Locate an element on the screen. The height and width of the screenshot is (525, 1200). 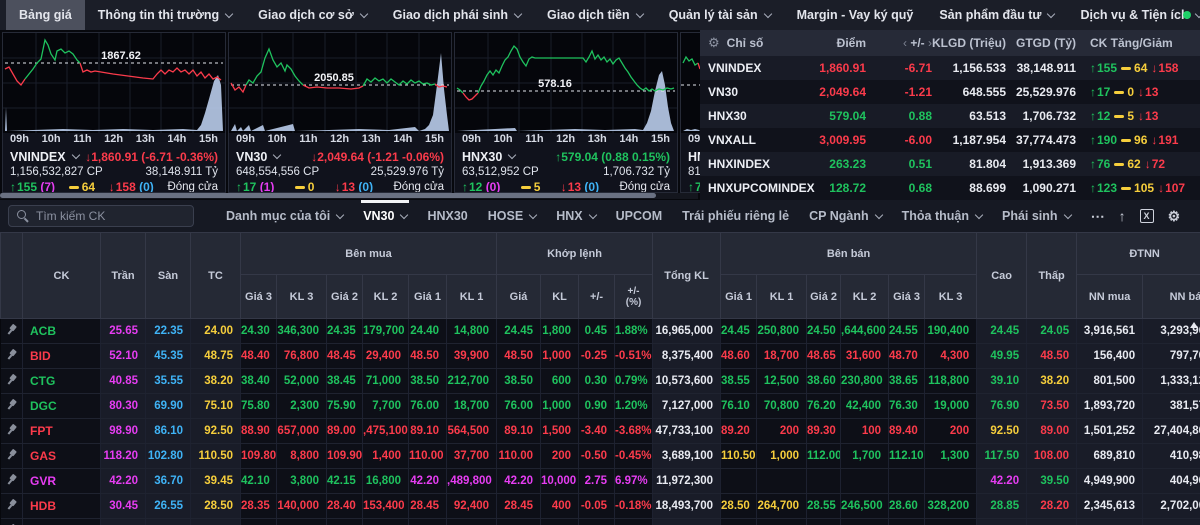
top-nav-item: Giao dịch tiền is located at coordinates (595, 15).